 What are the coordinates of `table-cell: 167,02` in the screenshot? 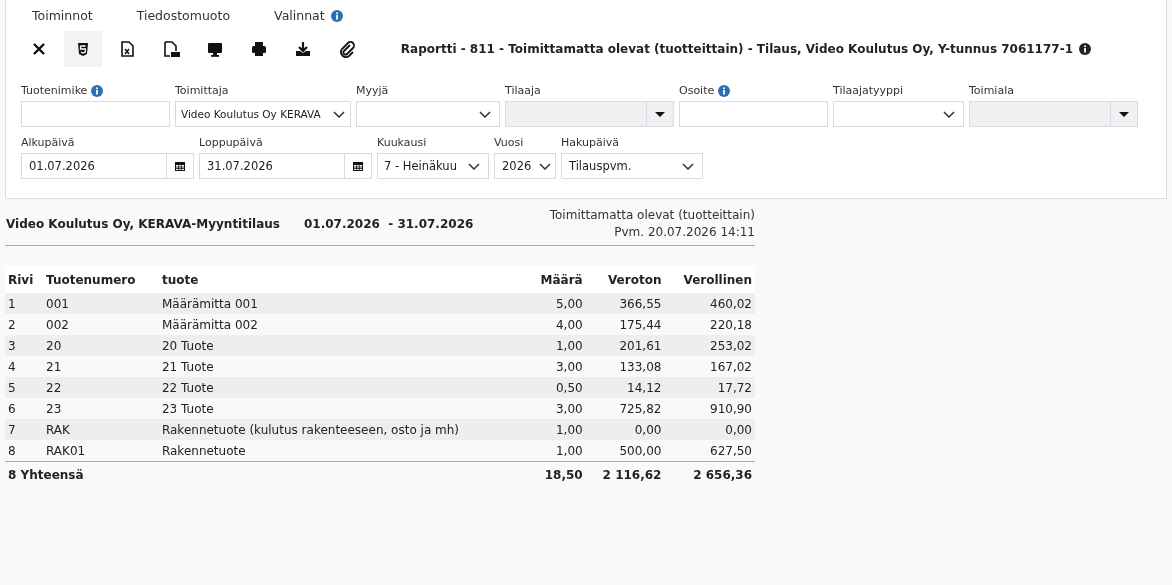 It's located at (709, 366).